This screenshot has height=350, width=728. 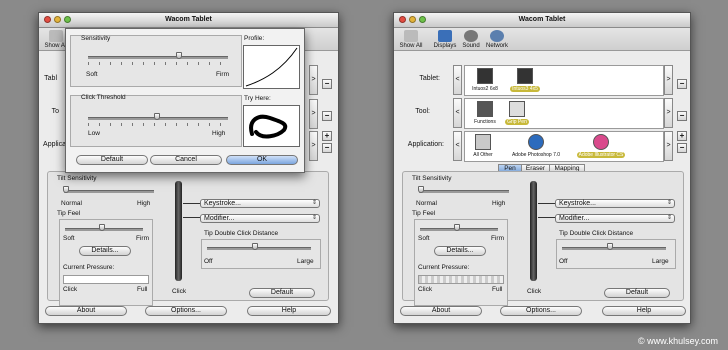 I want to click on right-titlebar: Wacom Tablet, so click(x=542, y=20).